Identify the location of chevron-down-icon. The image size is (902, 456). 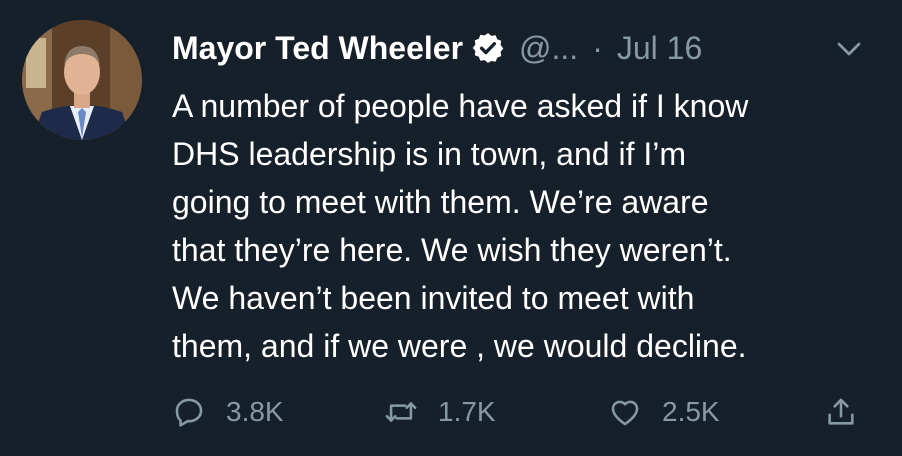
(849, 49).